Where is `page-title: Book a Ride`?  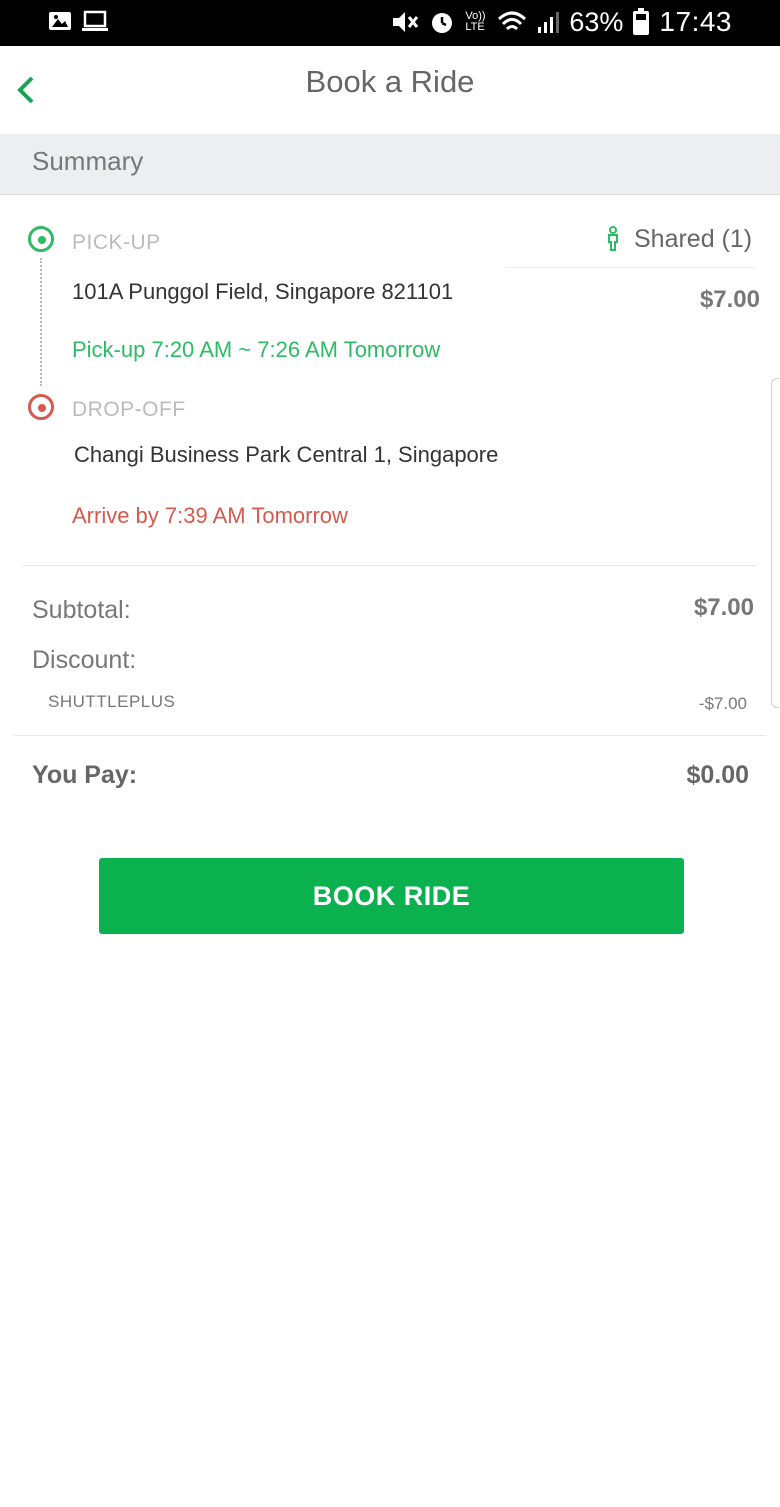 page-title: Book a Ride is located at coordinates (390, 81).